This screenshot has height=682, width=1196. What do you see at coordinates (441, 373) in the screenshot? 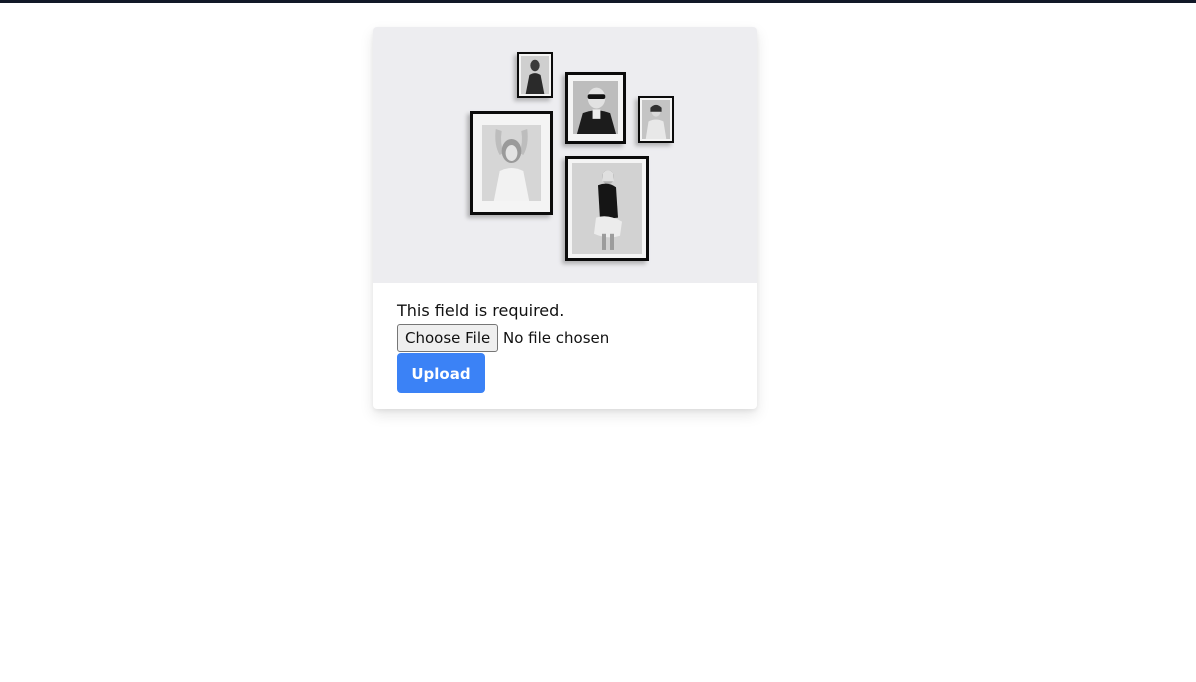
I see `upload-button: Upload` at bounding box center [441, 373].